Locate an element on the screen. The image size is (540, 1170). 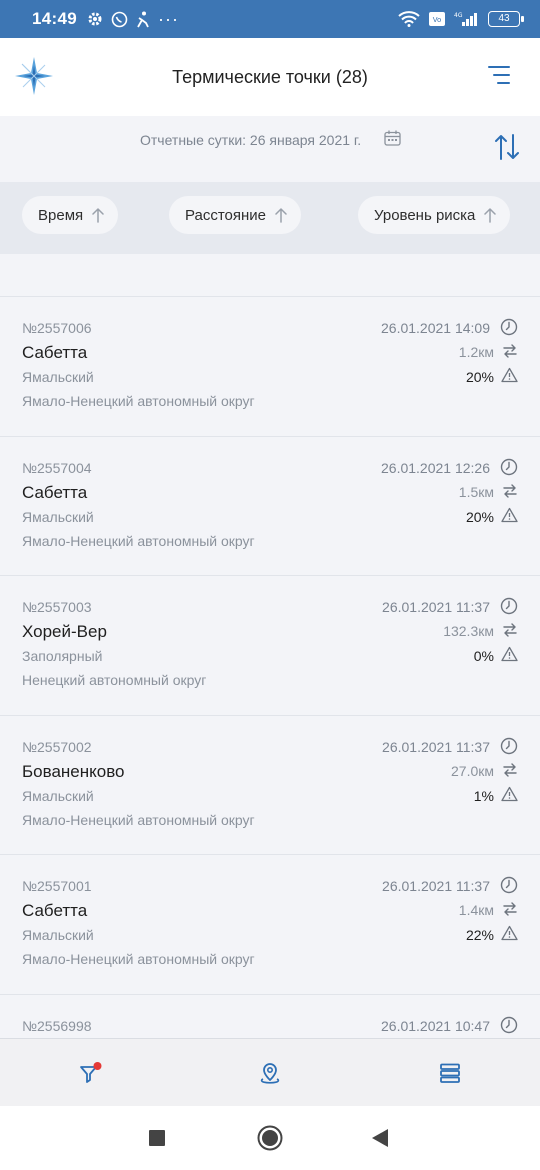
region-name: Ненецкий автономный округ is located at coordinates (114, 680).